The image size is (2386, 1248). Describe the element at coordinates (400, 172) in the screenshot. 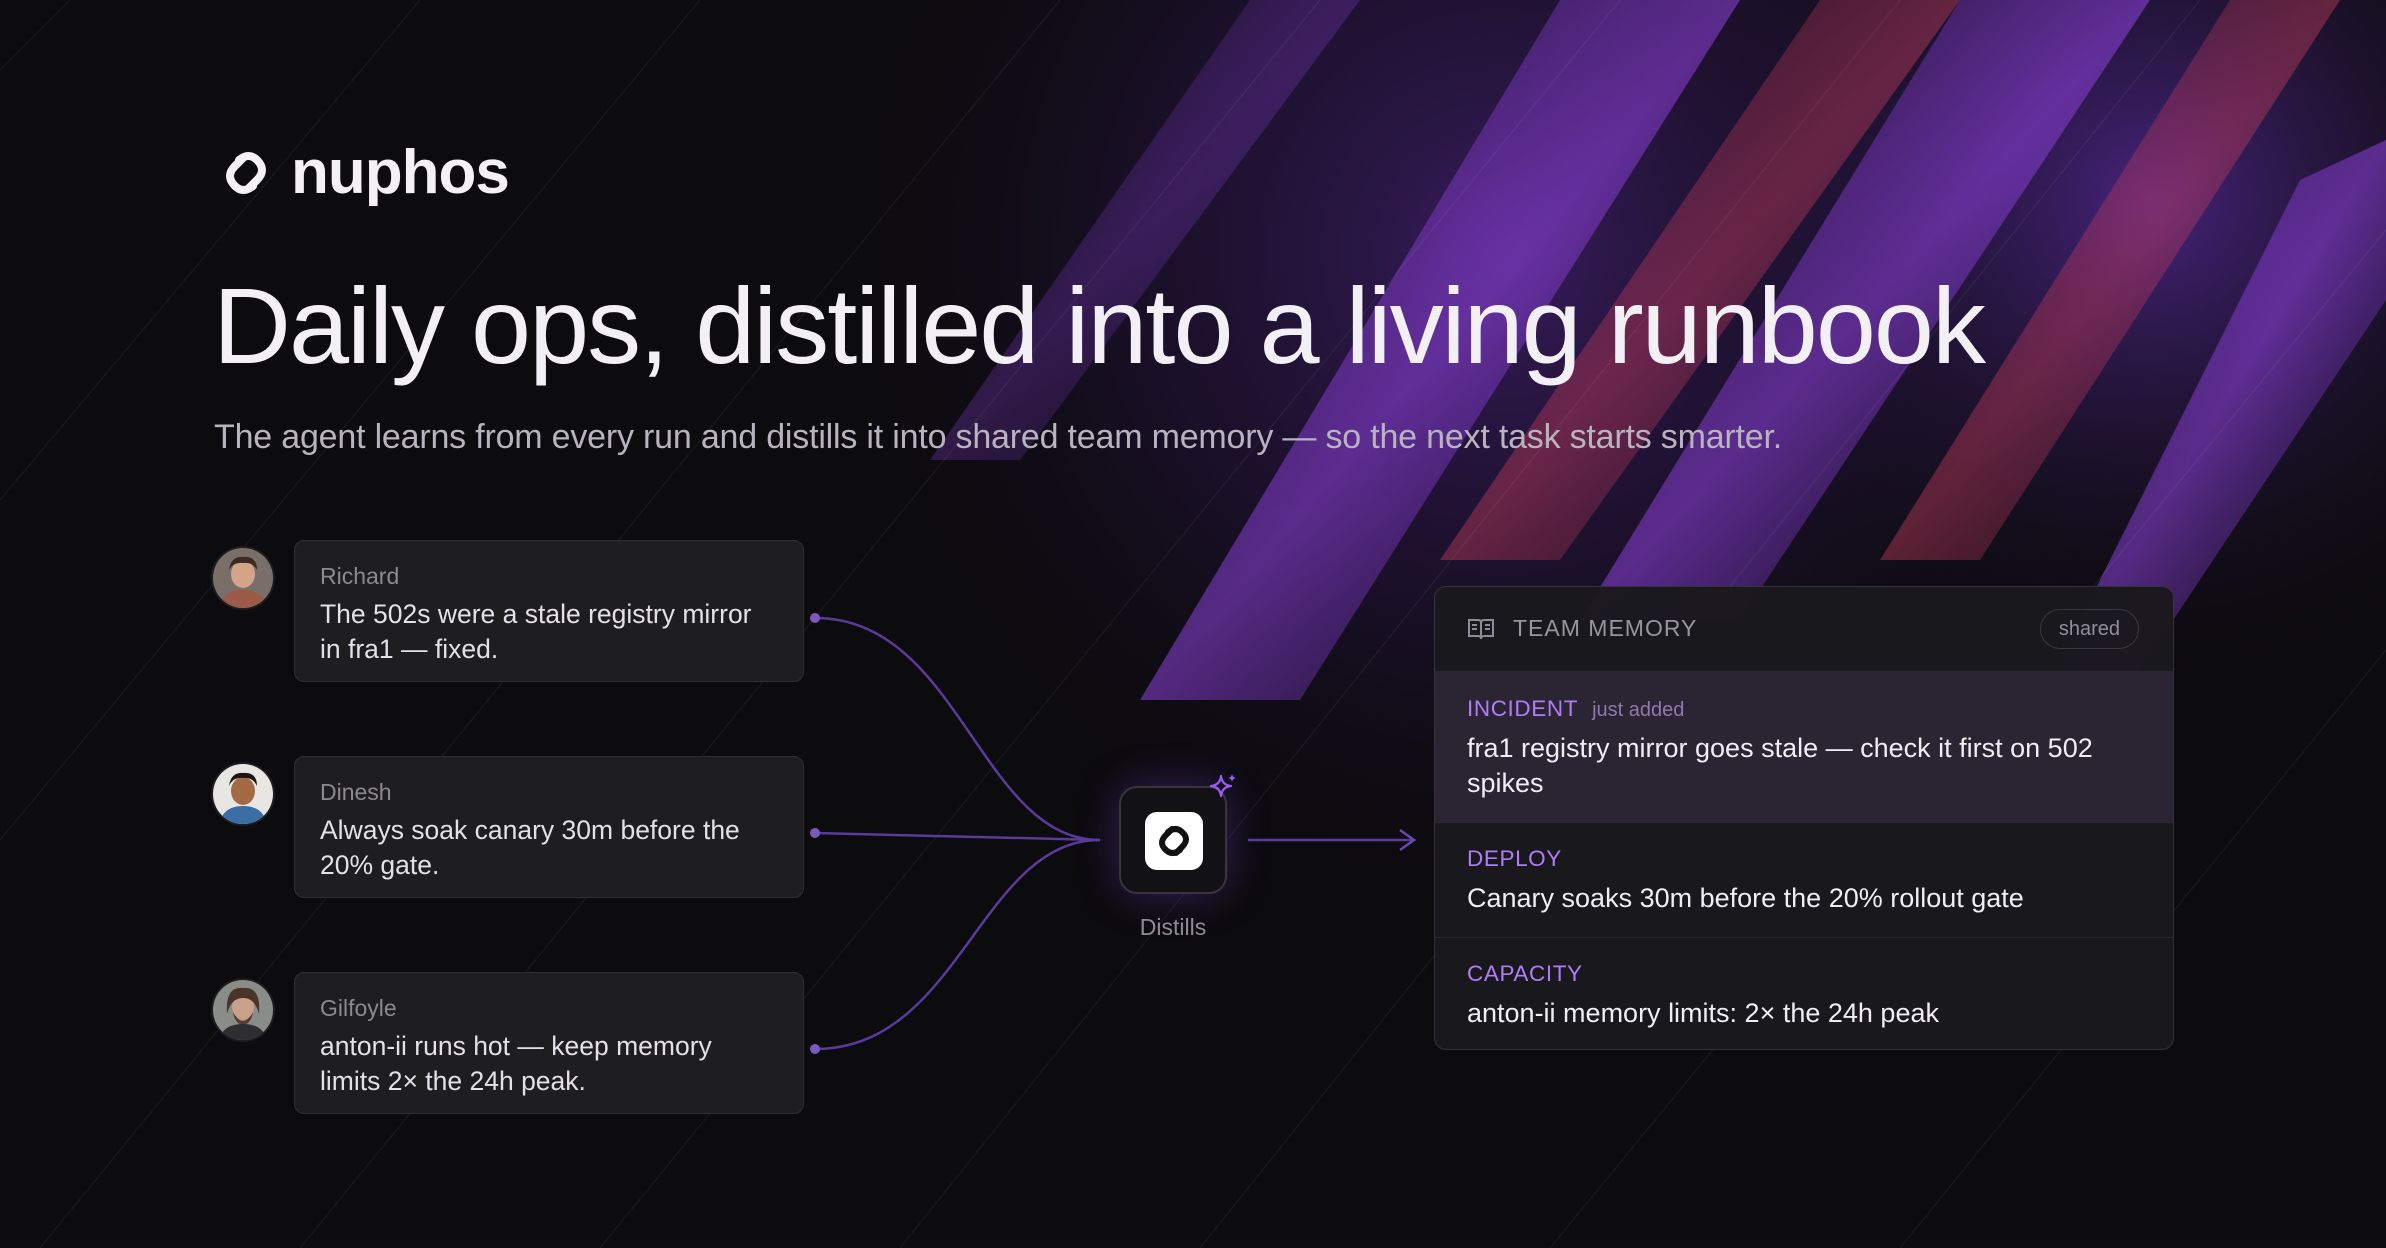

I see `brand-name: nuphos` at that location.